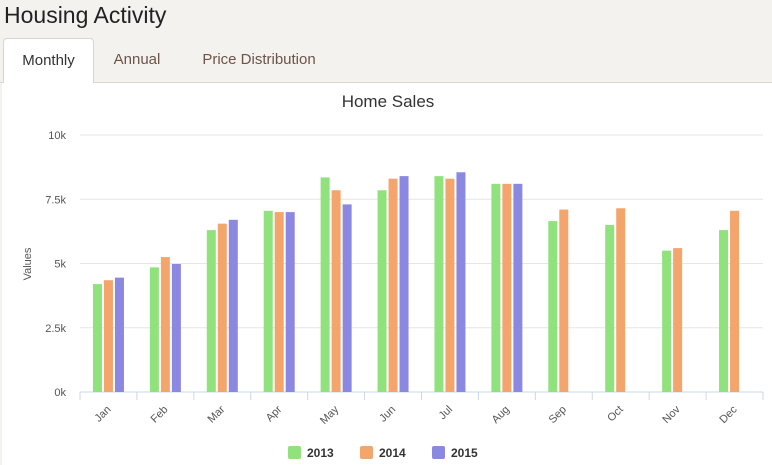  What do you see at coordinates (97, 338) in the screenshot?
I see `bar-2013-jan` at bounding box center [97, 338].